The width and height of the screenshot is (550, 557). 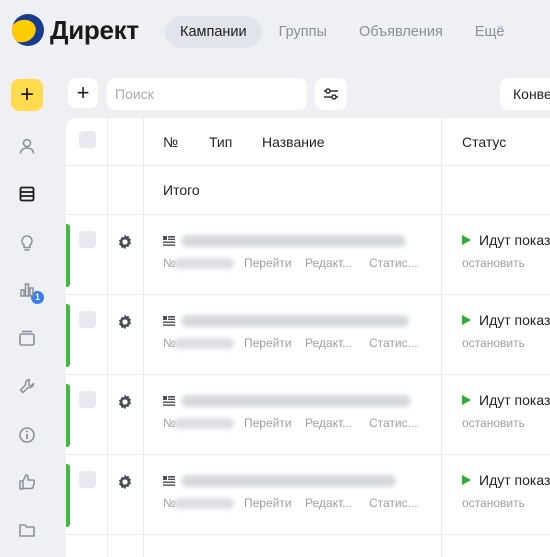 I want to click on user-icon, so click(x=27, y=146).